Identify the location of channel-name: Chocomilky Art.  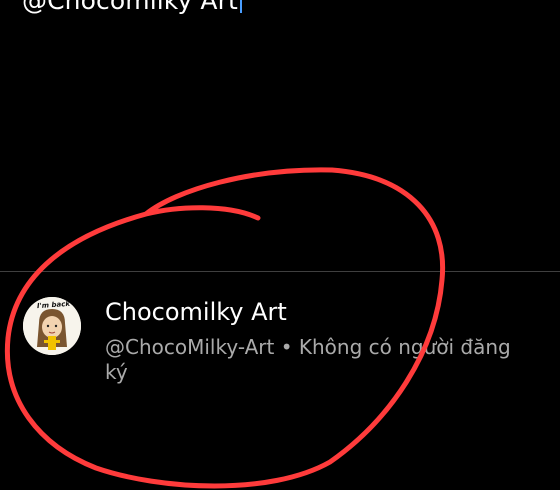
(196, 312).